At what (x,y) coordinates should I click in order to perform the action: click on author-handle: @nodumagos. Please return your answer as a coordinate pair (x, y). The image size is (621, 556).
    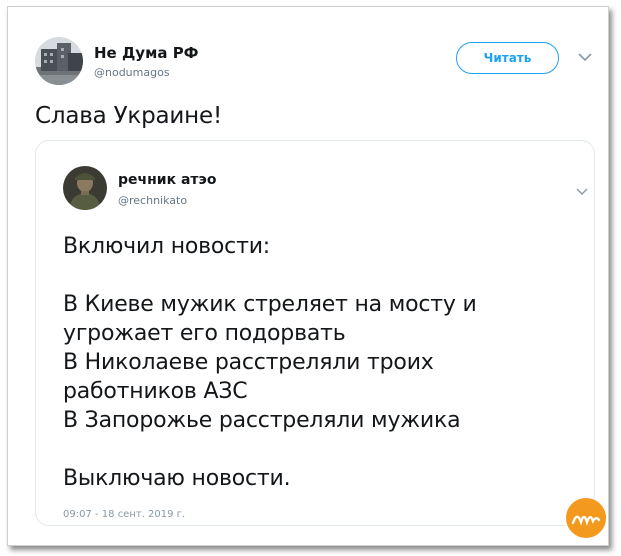
    Looking at the image, I should click on (132, 72).